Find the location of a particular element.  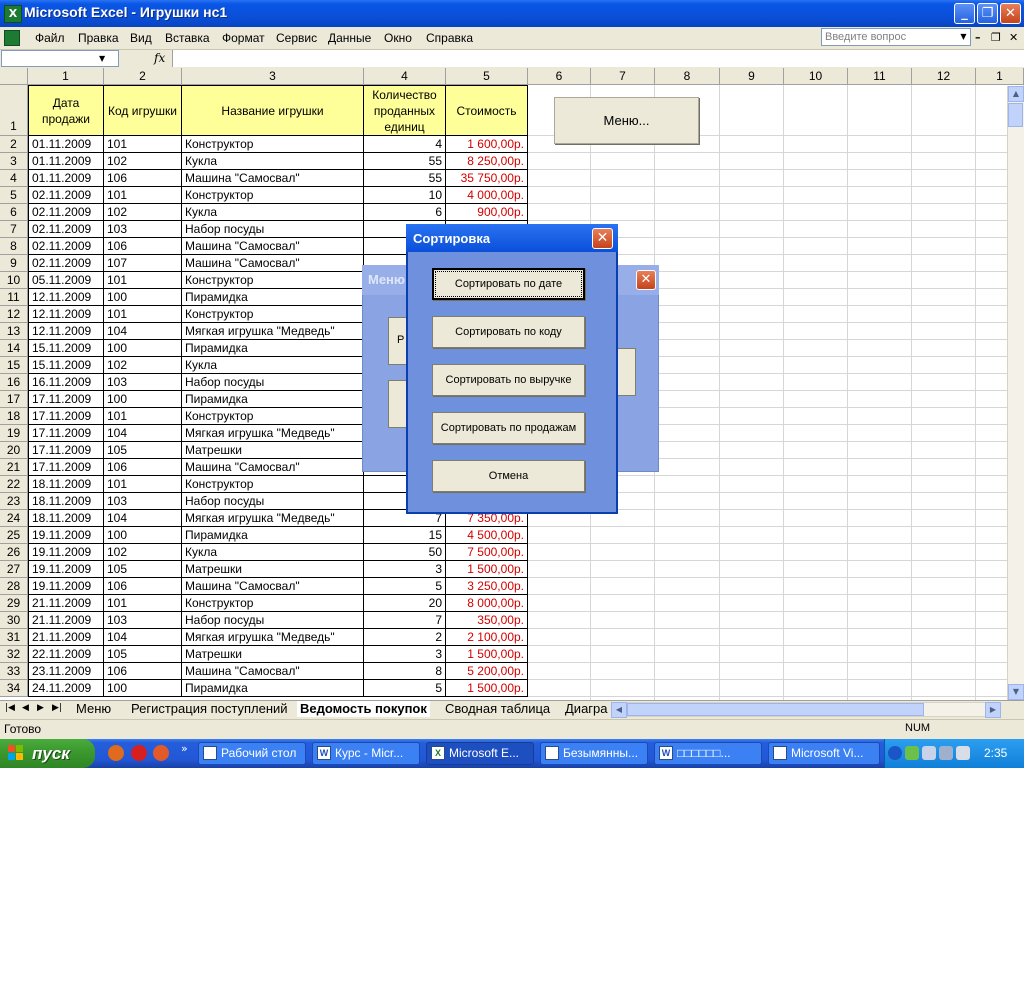

horizontal-scroll-thumb is located at coordinates (775, 709).